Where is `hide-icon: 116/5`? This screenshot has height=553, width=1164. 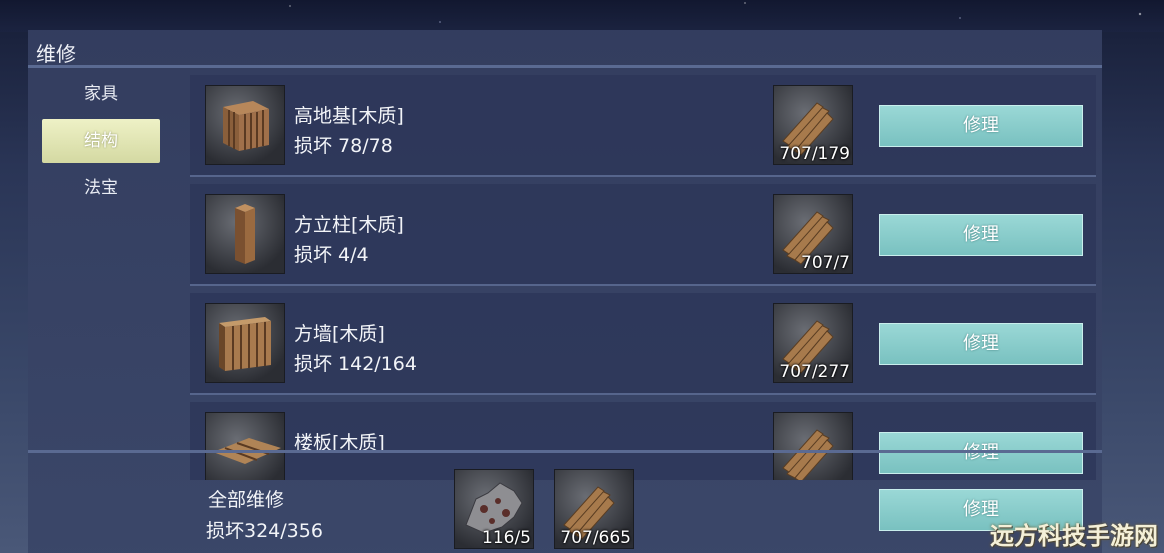 hide-icon: 116/5 is located at coordinates (494, 509).